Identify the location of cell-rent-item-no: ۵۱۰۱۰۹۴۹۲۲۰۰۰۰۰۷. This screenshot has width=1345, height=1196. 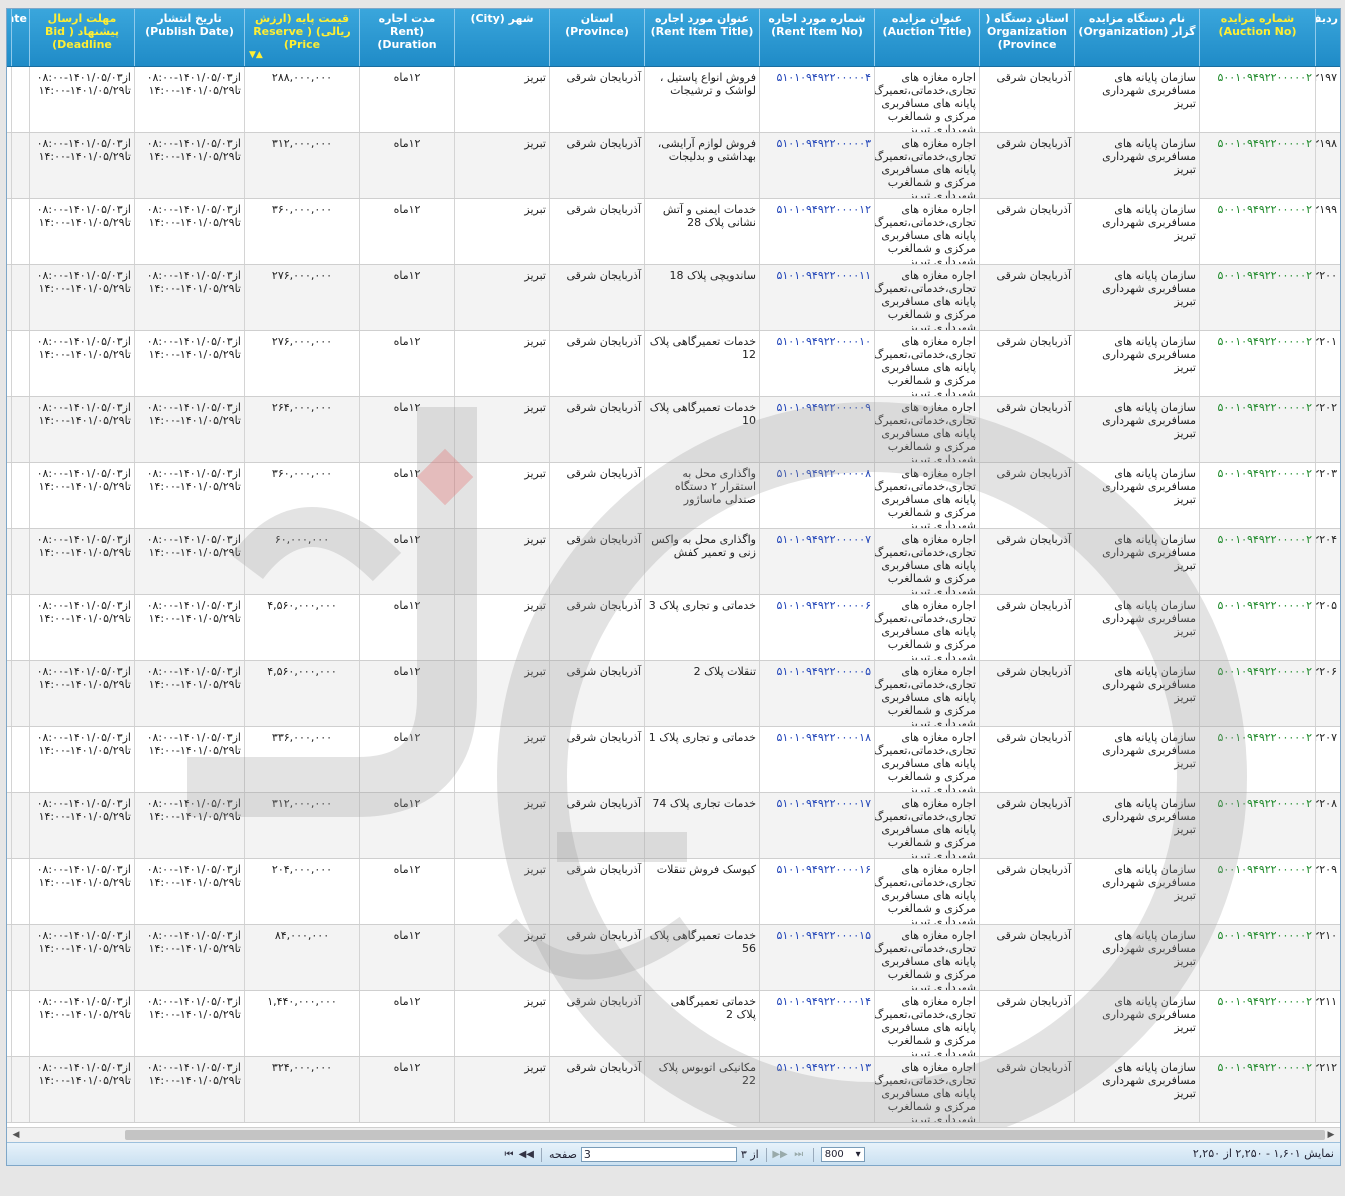
(816, 561).